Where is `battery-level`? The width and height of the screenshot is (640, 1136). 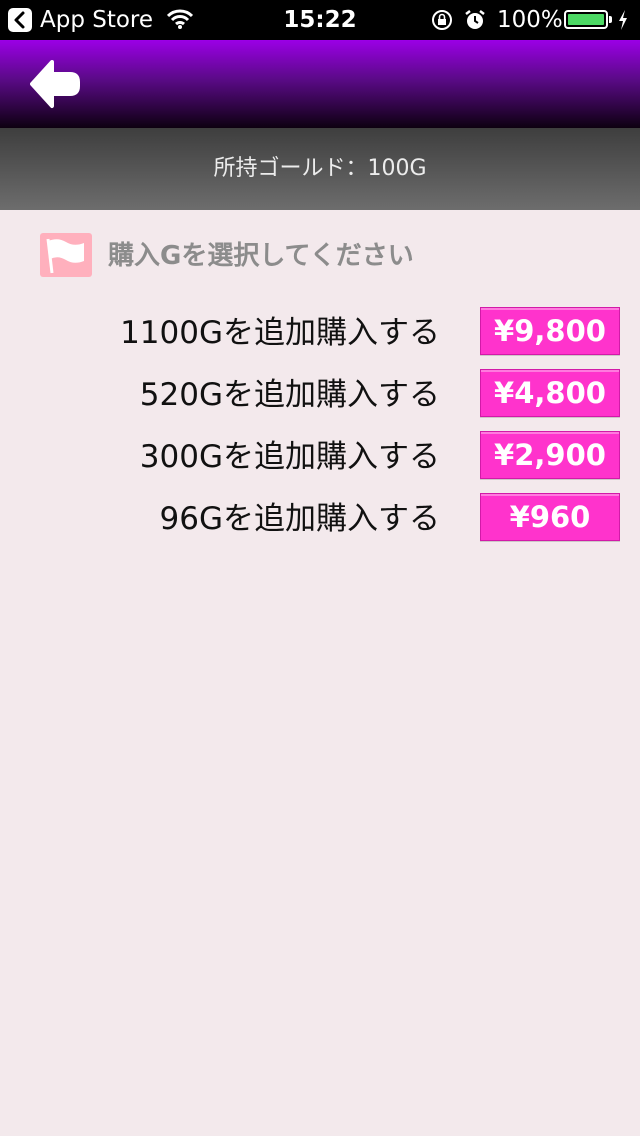
battery-level is located at coordinates (586, 19).